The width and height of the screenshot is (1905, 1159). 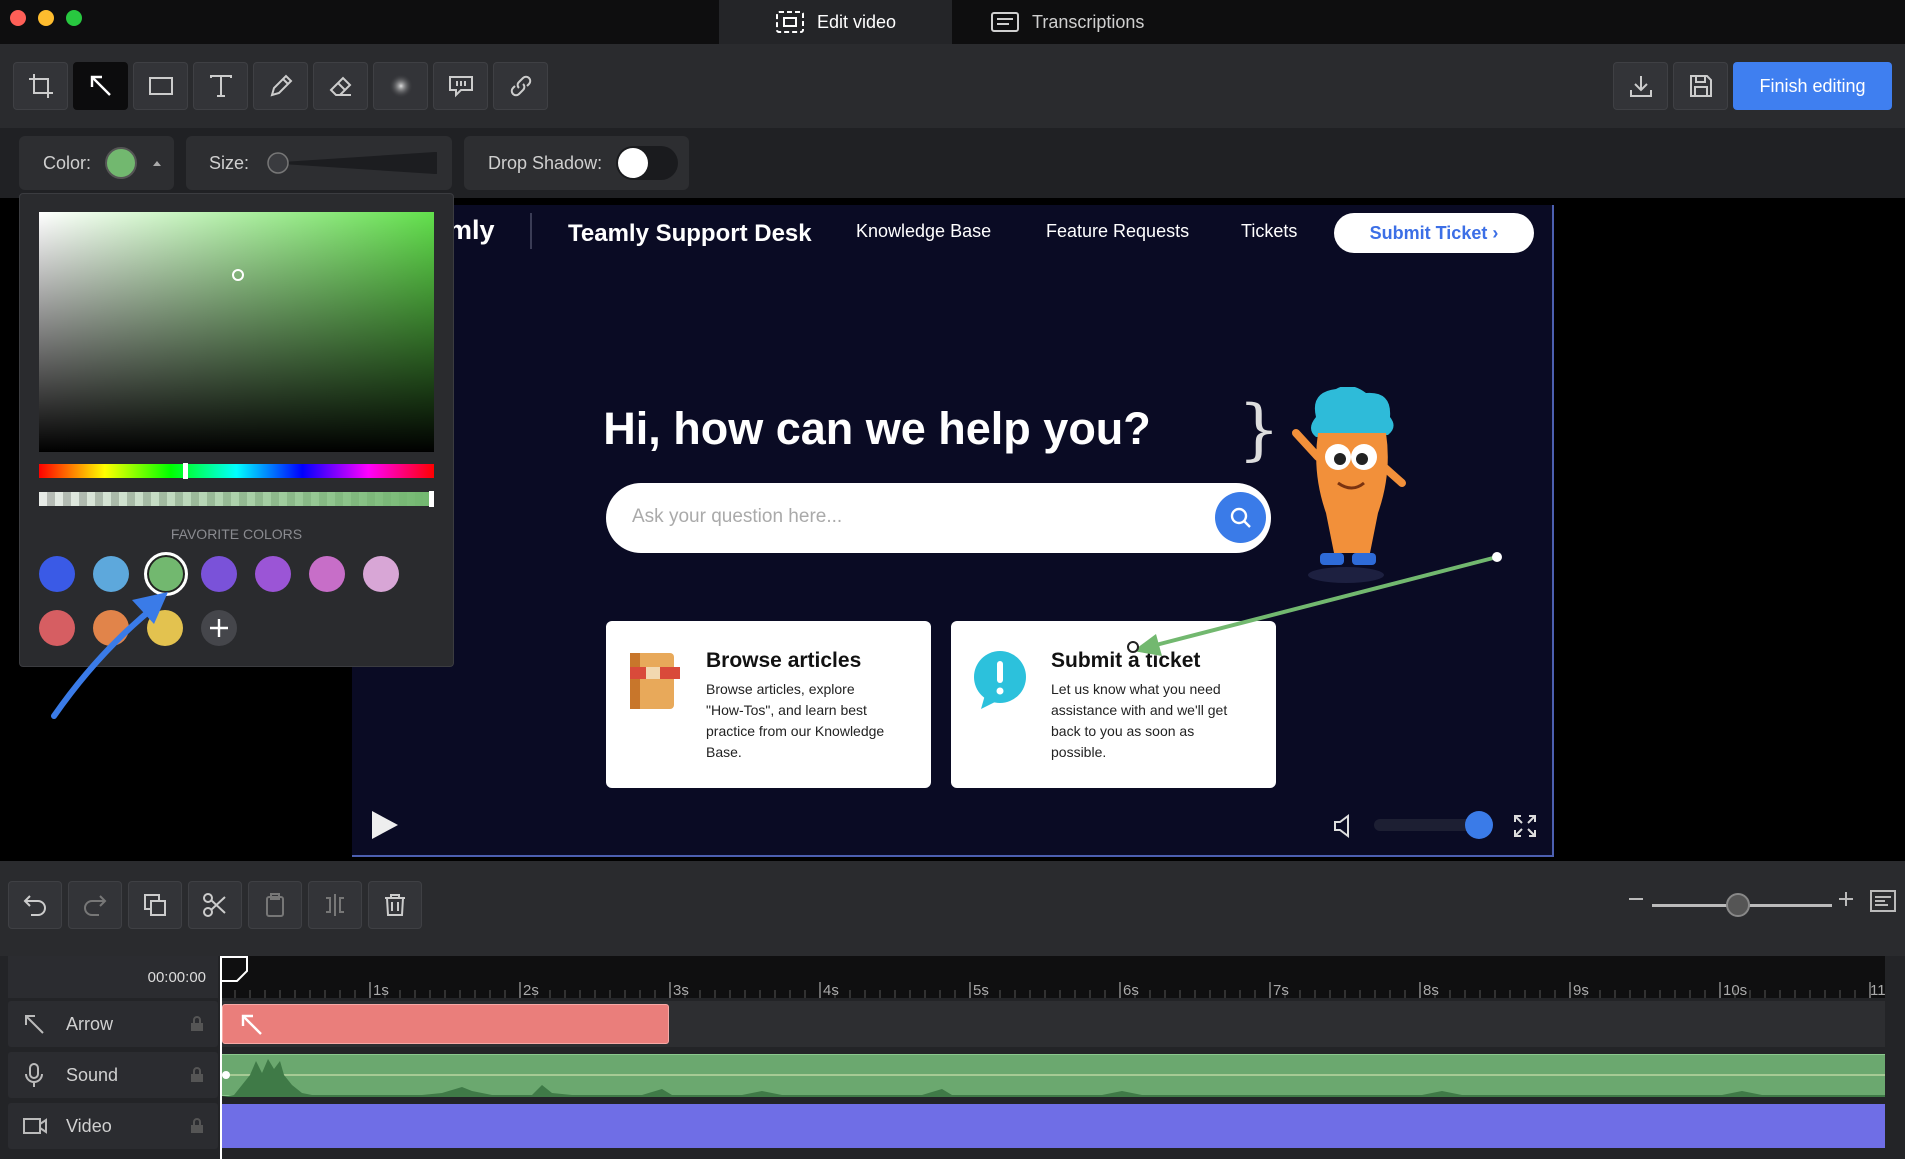 What do you see at coordinates (92, 1074) in the screenshot?
I see `track-name-sound: Sound` at bounding box center [92, 1074].